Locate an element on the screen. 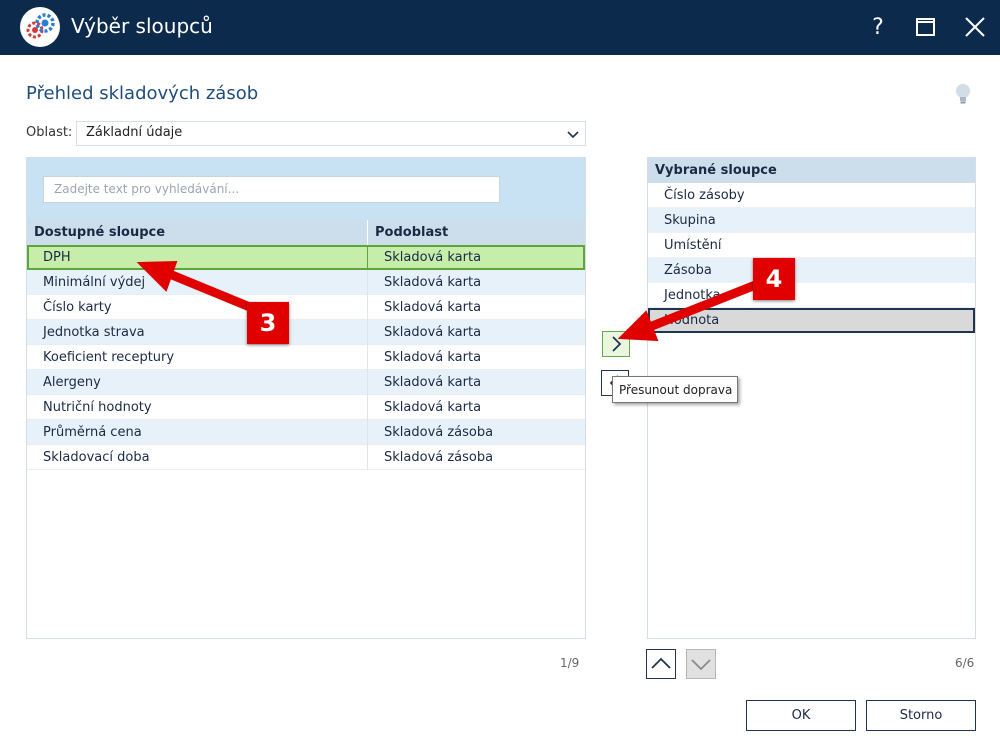 This screenshot has width=1000, height=750. annotation-badge-4: 4 is located at coordinates (774, 279).